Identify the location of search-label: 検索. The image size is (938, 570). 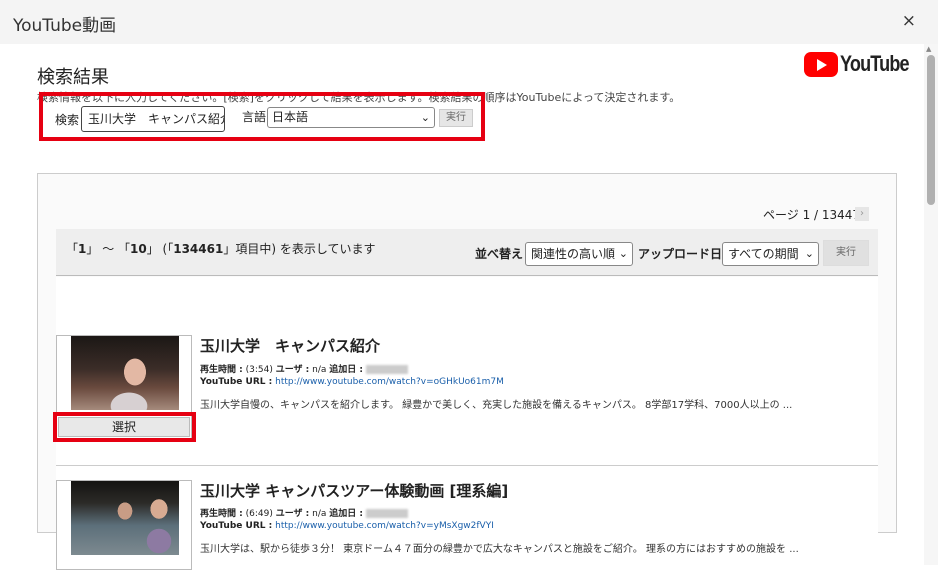
(67, 120).